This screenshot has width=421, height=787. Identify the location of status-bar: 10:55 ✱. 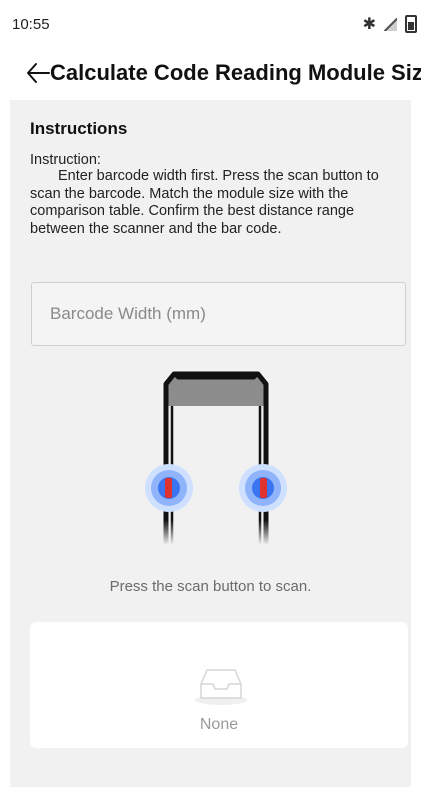
(210, 22).